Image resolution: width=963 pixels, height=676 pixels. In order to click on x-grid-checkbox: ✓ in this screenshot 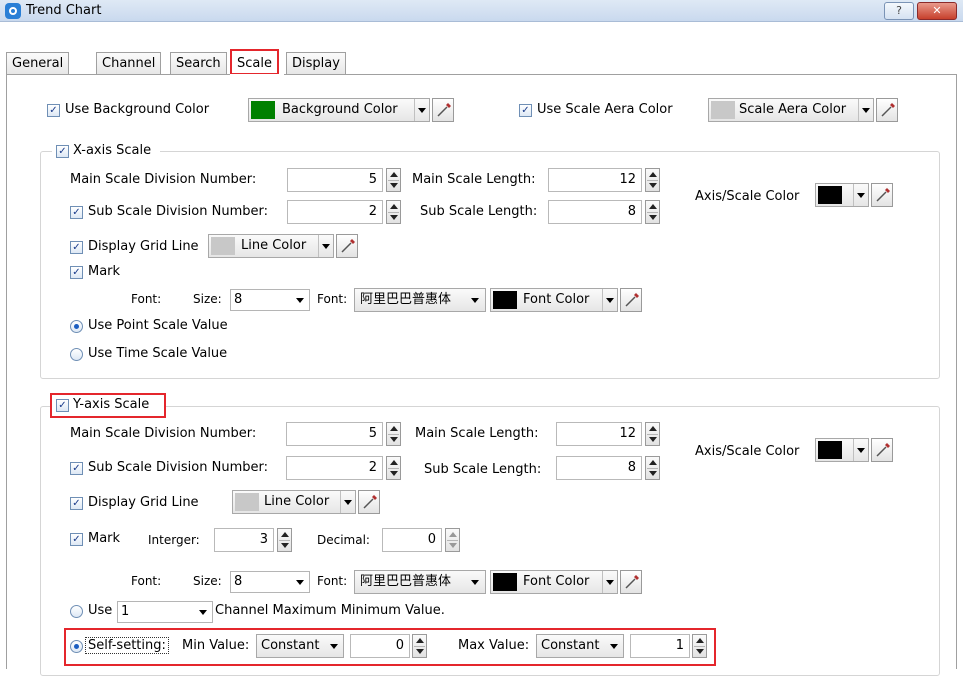, I will do `click(76, 247)`.